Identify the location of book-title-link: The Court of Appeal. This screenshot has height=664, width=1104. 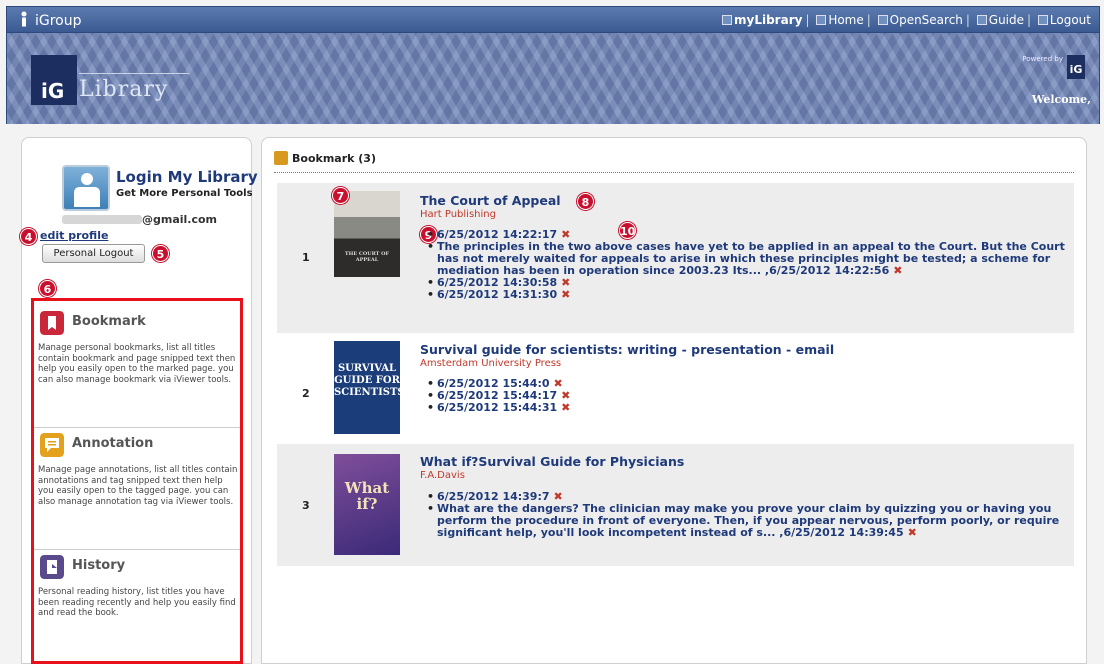
(490, 200).